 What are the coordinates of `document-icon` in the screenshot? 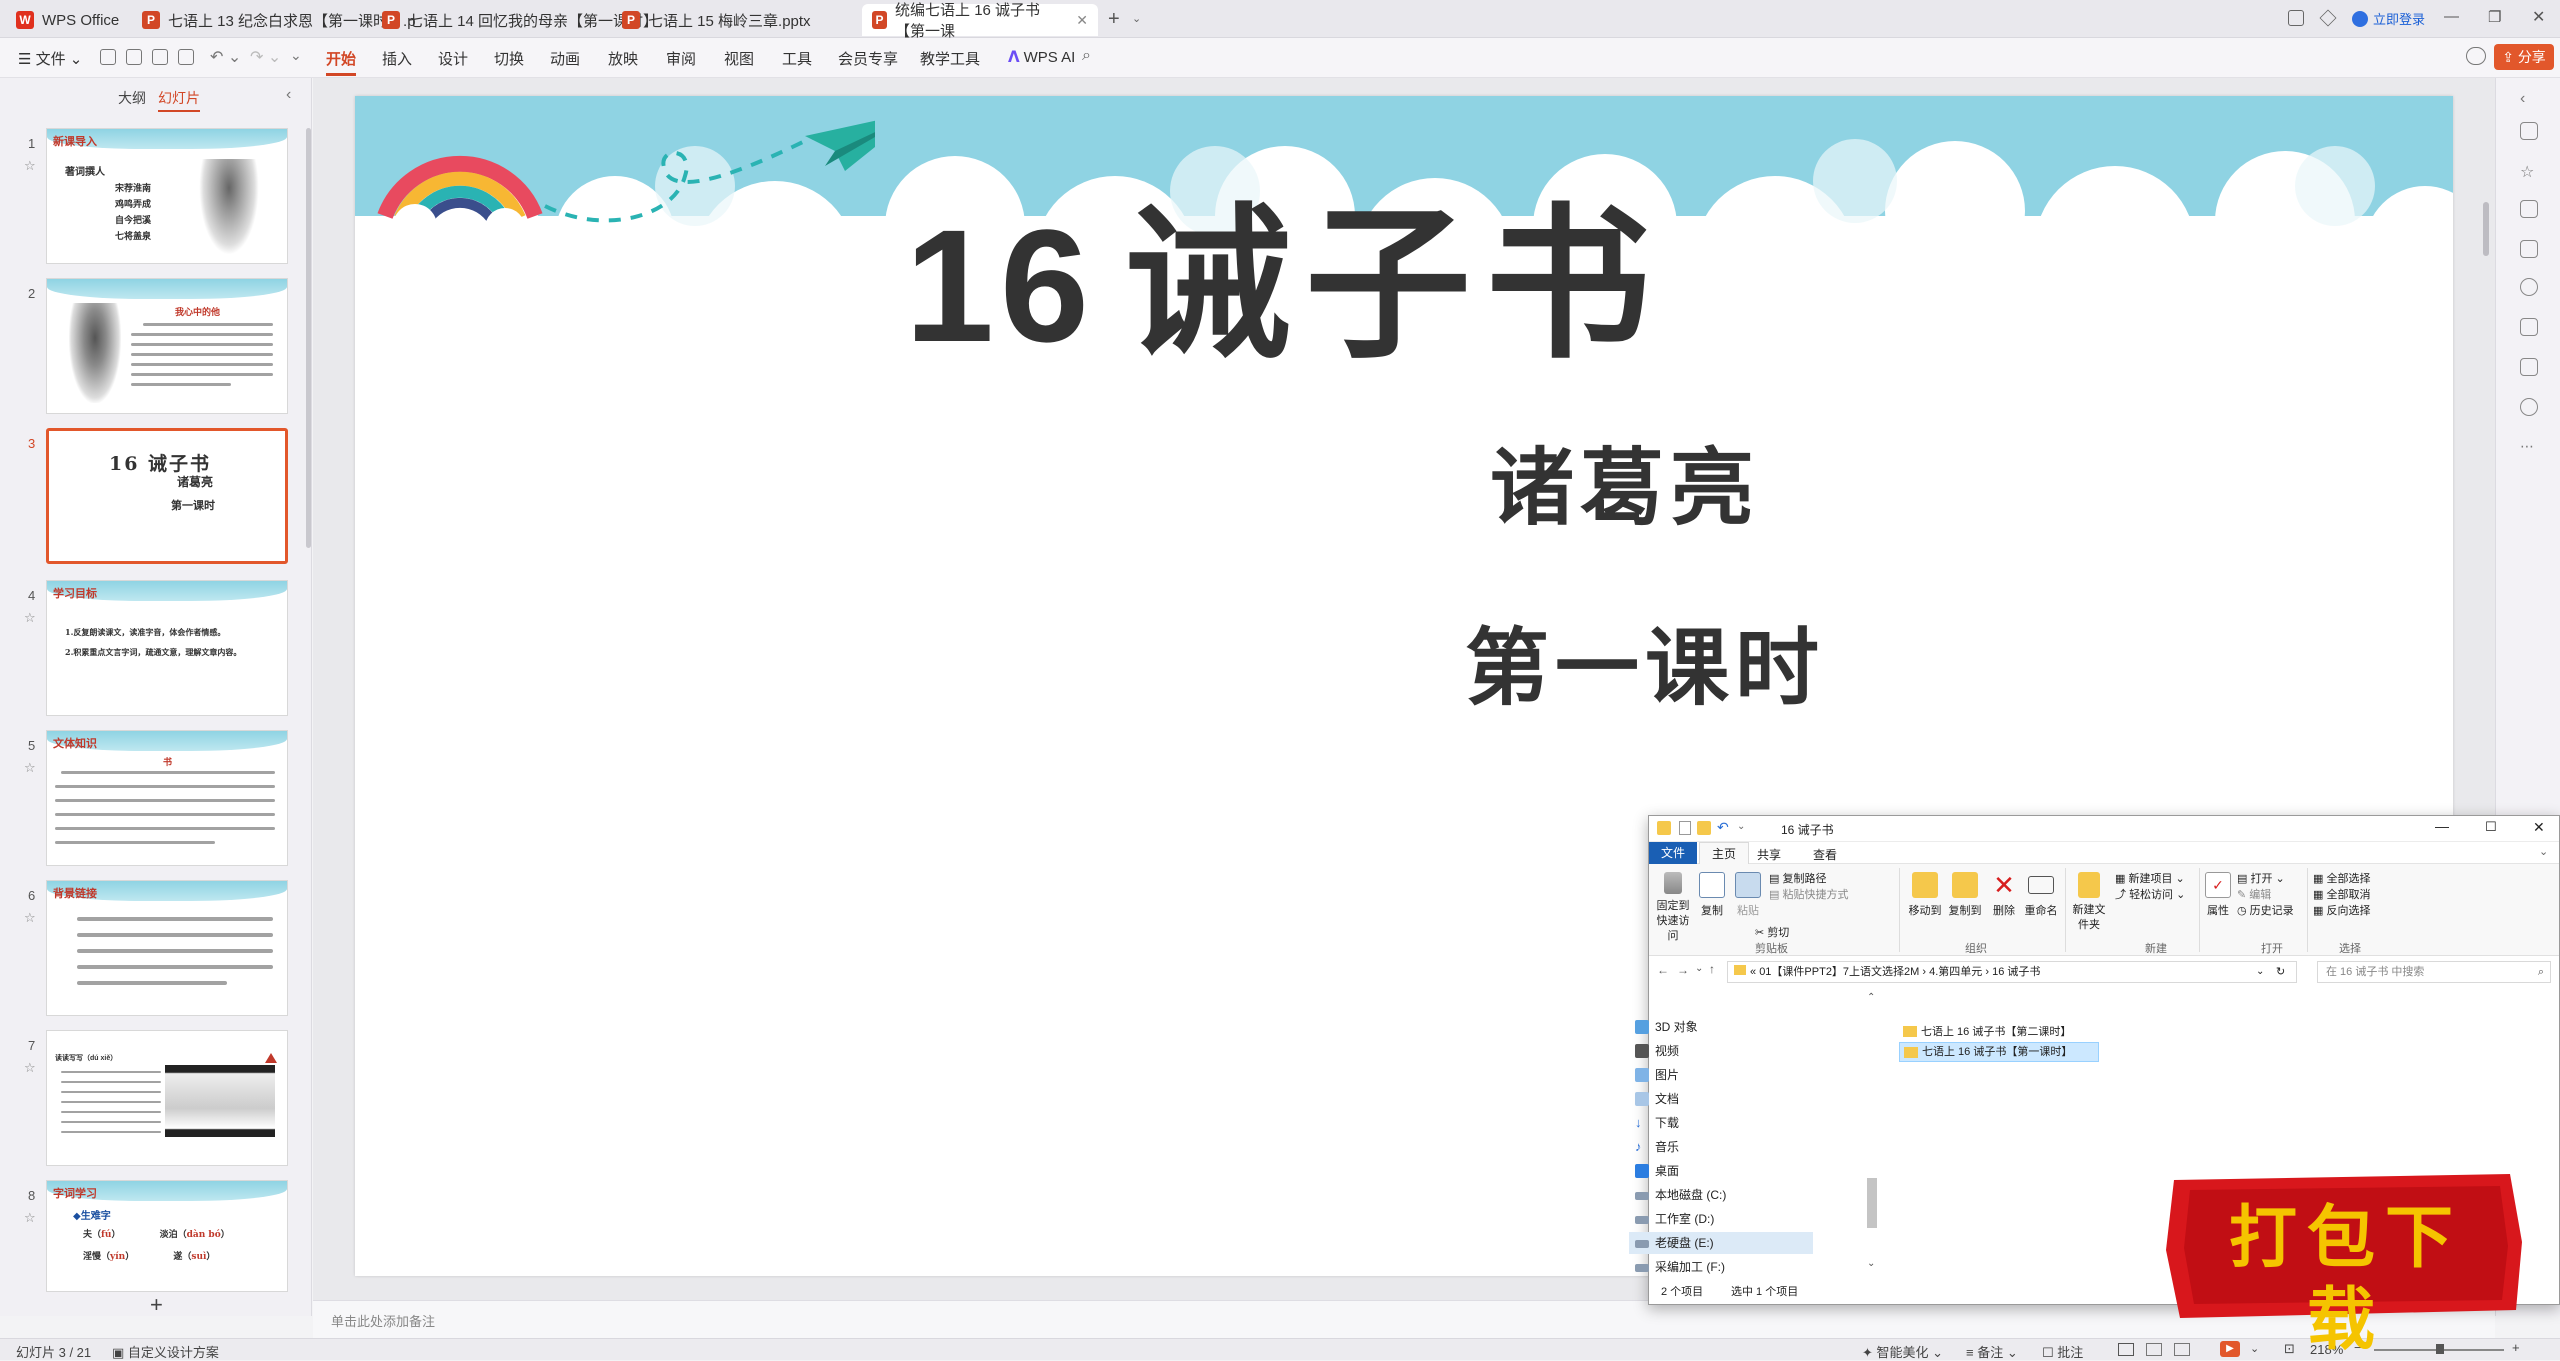 It's located at (2529, 367).